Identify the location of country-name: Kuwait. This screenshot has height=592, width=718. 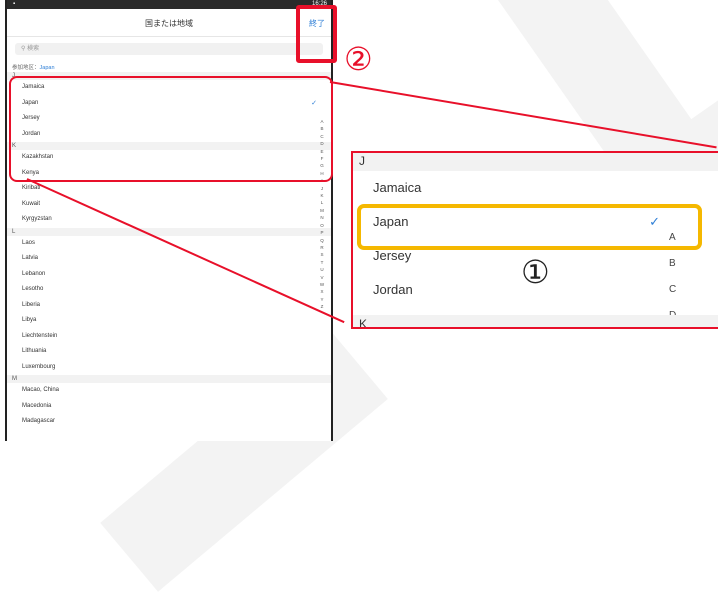
(31, 203).